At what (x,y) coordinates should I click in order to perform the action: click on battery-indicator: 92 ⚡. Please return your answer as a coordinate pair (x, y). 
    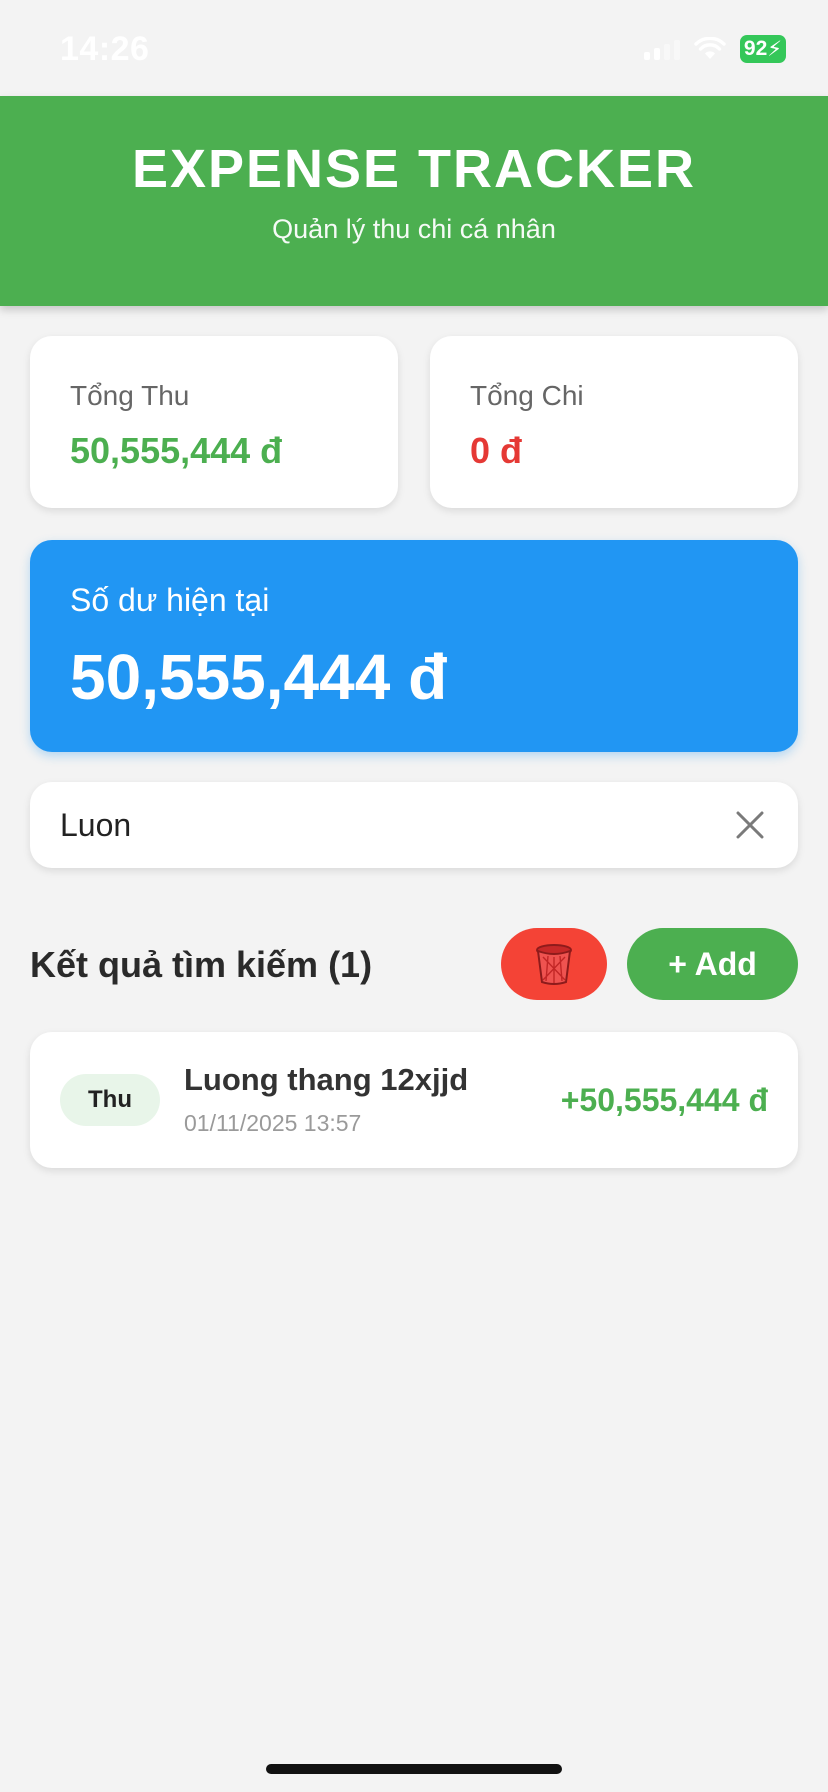
    Looking at the image, I should click on (762, 49).